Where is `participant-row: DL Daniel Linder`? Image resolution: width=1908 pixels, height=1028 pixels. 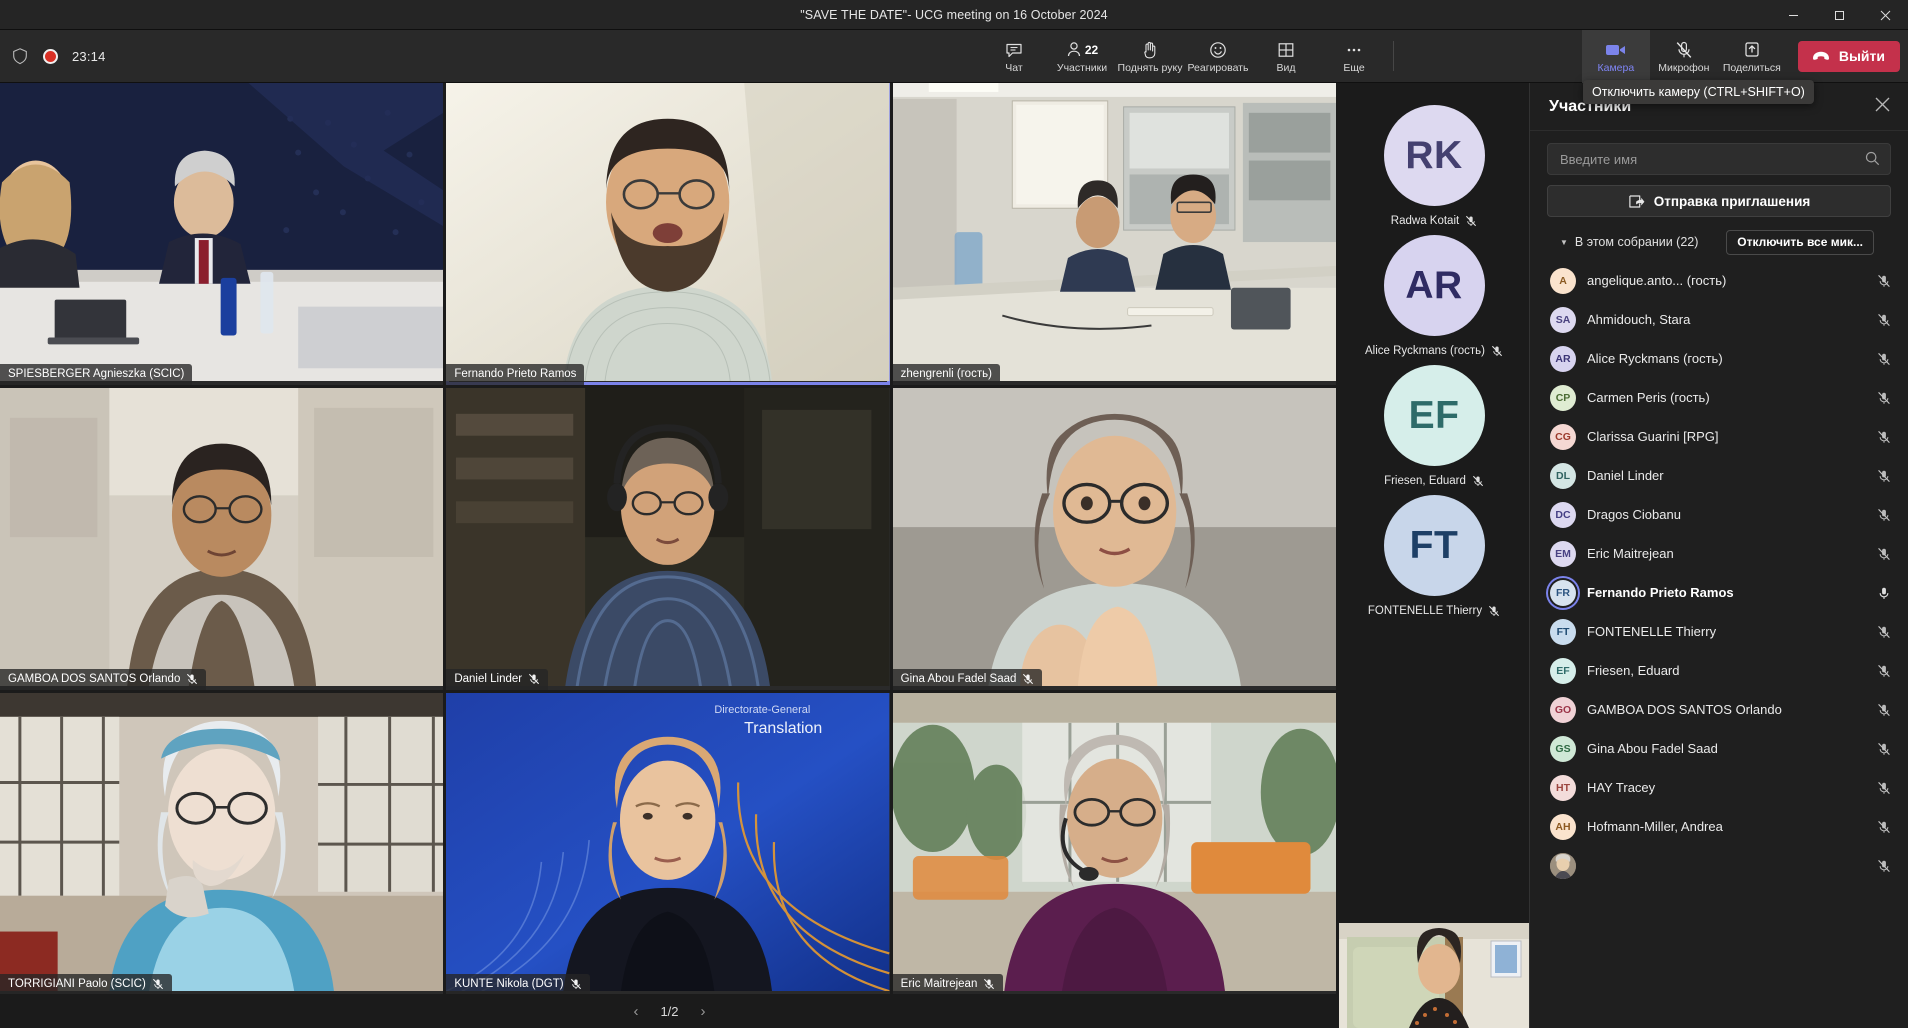 participant-row: DL Daniel Linder is located at coordinates (1719, 475).